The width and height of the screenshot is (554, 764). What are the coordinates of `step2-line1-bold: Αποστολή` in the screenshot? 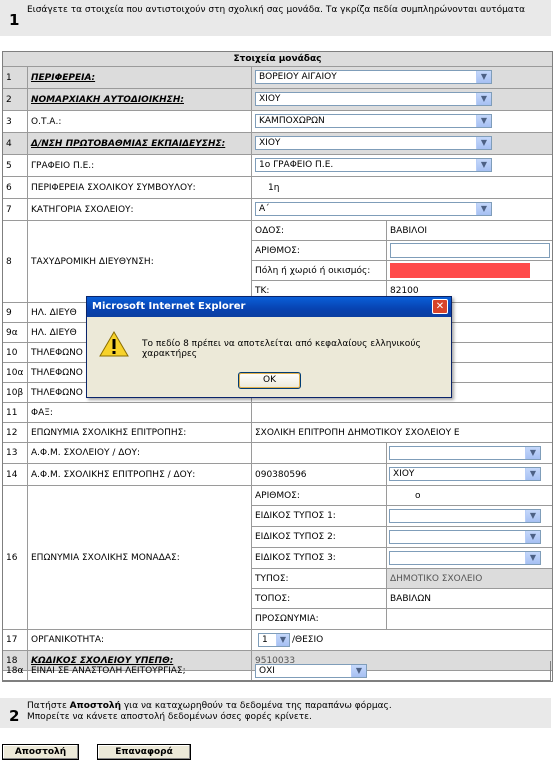 It's located at (95, 706).